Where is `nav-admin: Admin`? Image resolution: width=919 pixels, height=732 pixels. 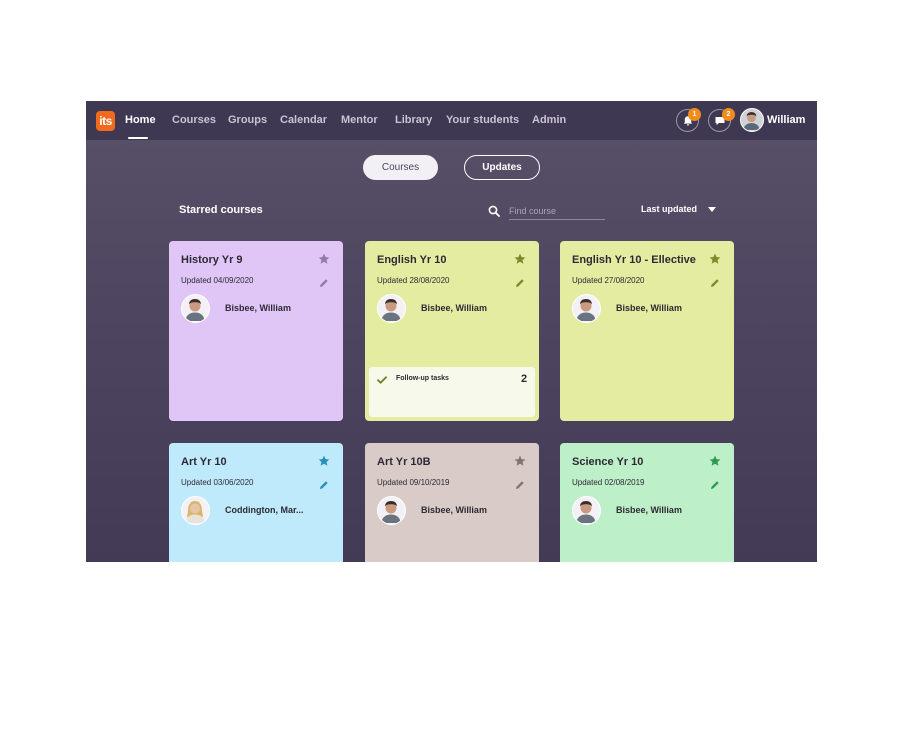 nav-admin: Admin is located at coordinates (549, 120).